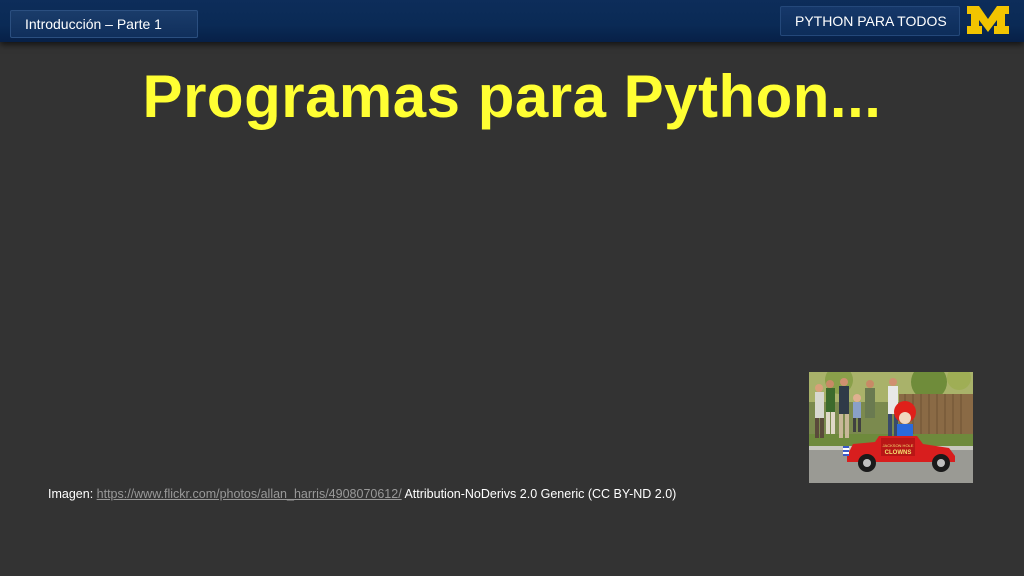 Image resolution: width=1024 pixels, height=576 pixels. What do you see at coordinates (891, 427) in the screenshot?
I see `clown-car-photo: JACKSON HOLE CLOWNS` at bounding box center [891, 427].